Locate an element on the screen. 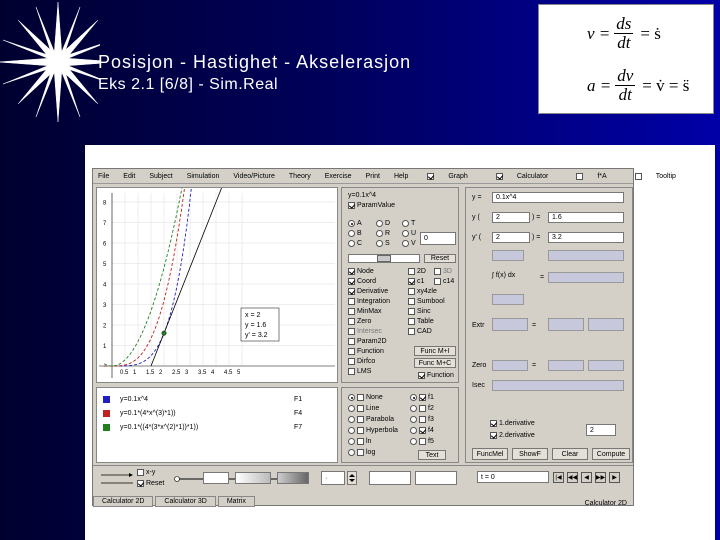  radio-a-dot is located at coordinates (351, 223).